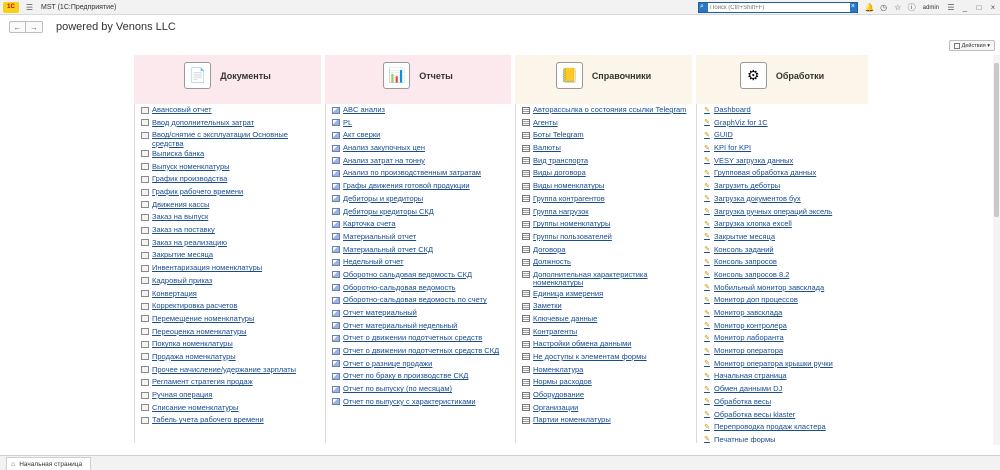 The height and width of the screenshot is (470, 1000). What do you see at coordinates (231, 192) in the screenshot?
I see `list-item: График рабочего времени` at bounding box center [231, 192].